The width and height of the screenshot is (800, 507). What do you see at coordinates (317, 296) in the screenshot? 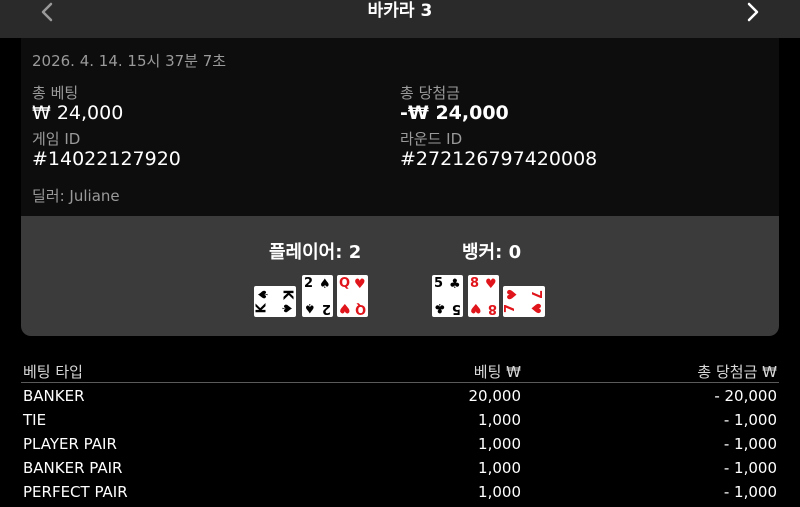
I see `player-card-2: 2 ♠ 2 ♠` at bounding box center [317, 296].